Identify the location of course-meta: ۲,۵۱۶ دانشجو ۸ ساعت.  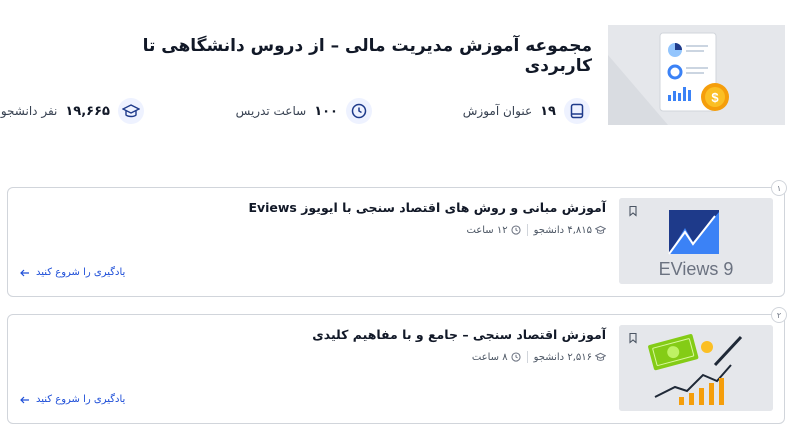
(539, 357).